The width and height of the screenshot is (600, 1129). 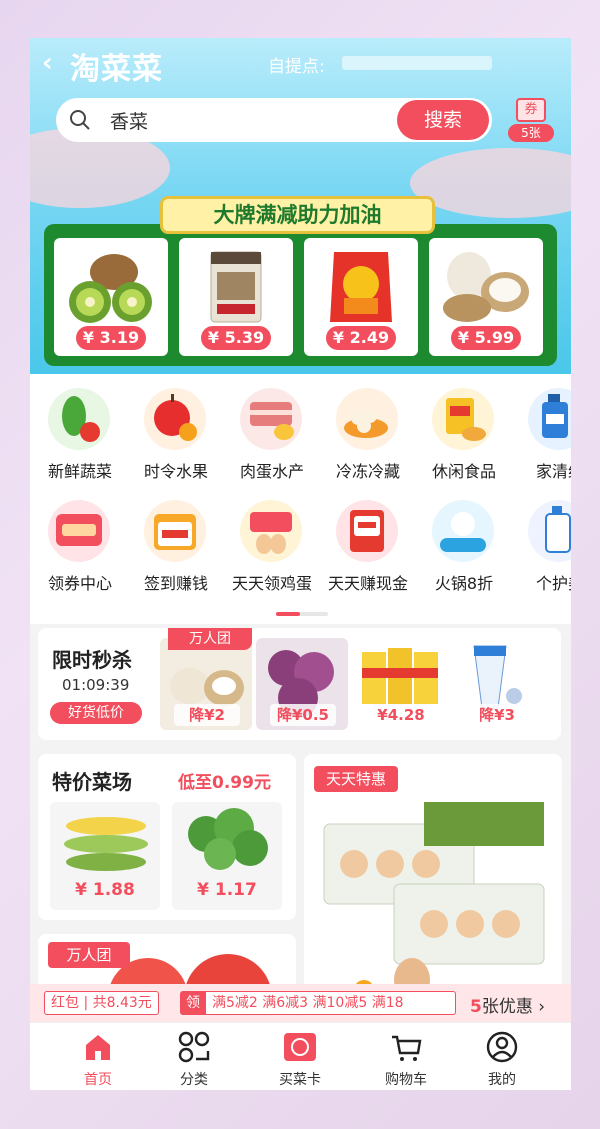 What do you see at coordinates (502, 1047) in the screenshot?
I see `user-icon` at bounding box center [502, 1047].